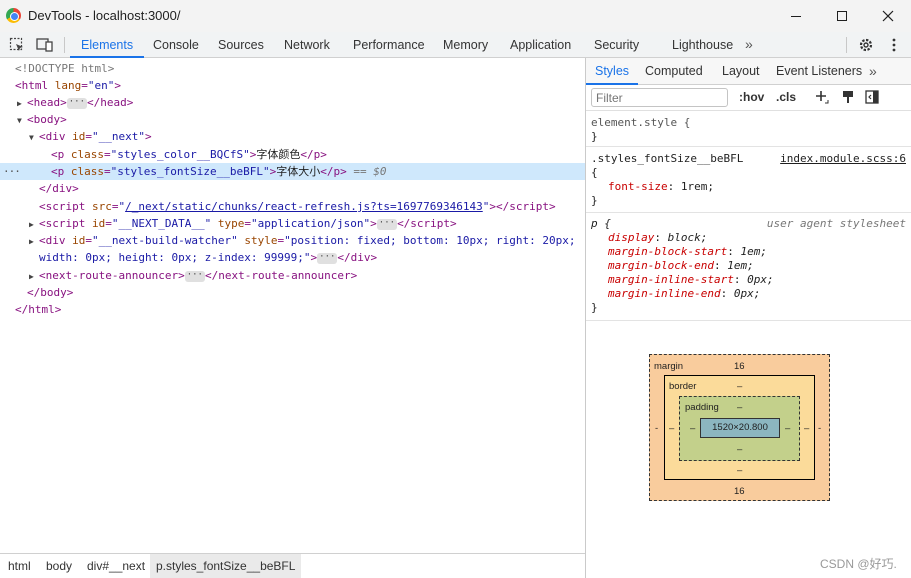  Describe the element at coordinates (292, 154) in the screenshot. I see `dom-p-color: <p class="styles_color__BQCfS">字体颜色</p>` at that location.